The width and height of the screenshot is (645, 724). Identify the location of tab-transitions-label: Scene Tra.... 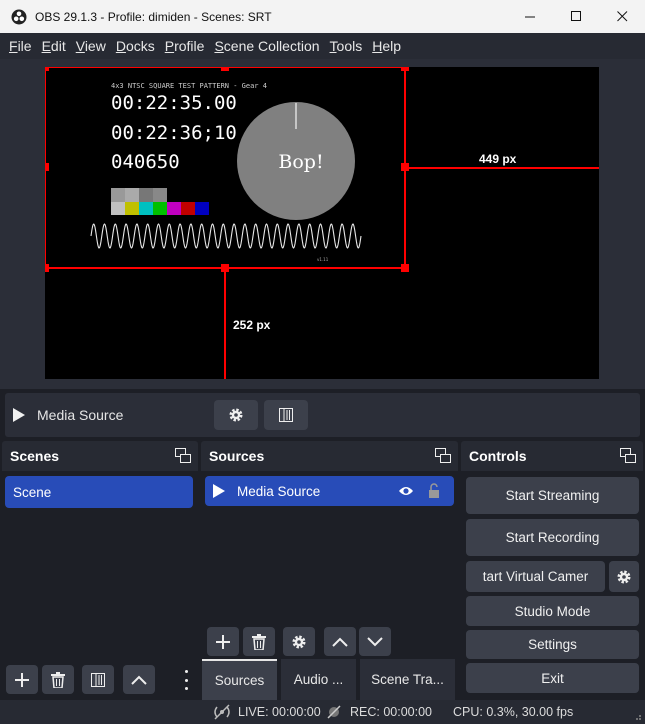
(407, 679).